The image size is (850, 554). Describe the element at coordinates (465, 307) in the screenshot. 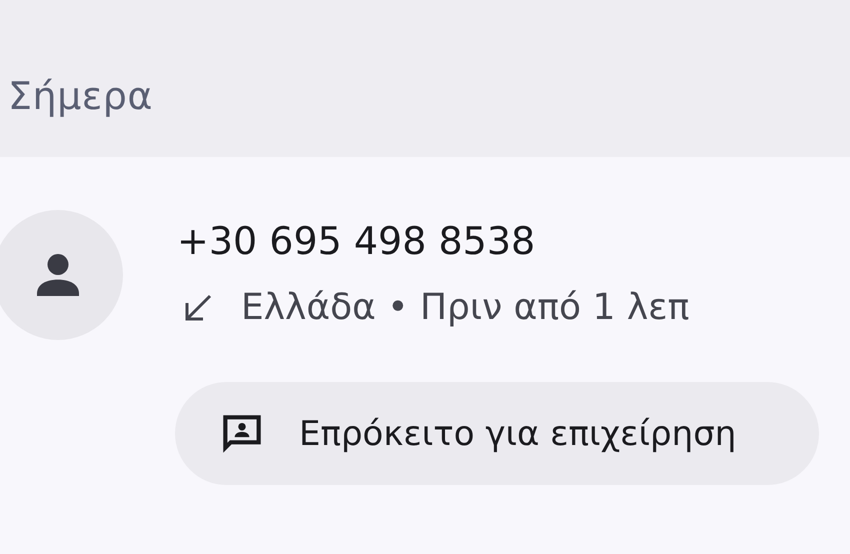

I see `call-details: Ελλάδα • Πριν από 1 λεπ` at that location.